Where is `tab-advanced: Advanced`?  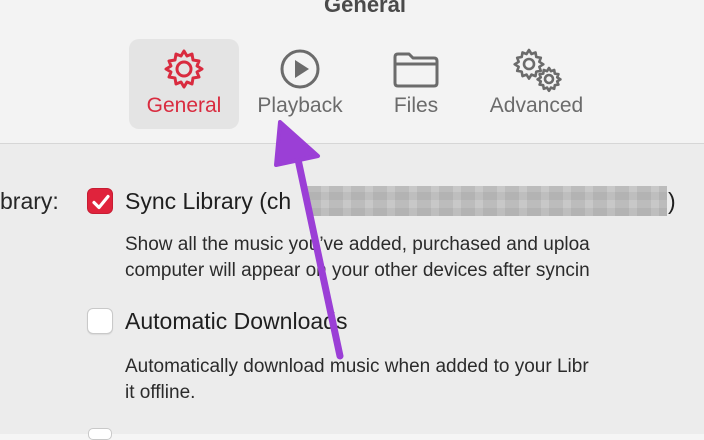
tab-advanced: Advanced is located at coordinates (536, 84).